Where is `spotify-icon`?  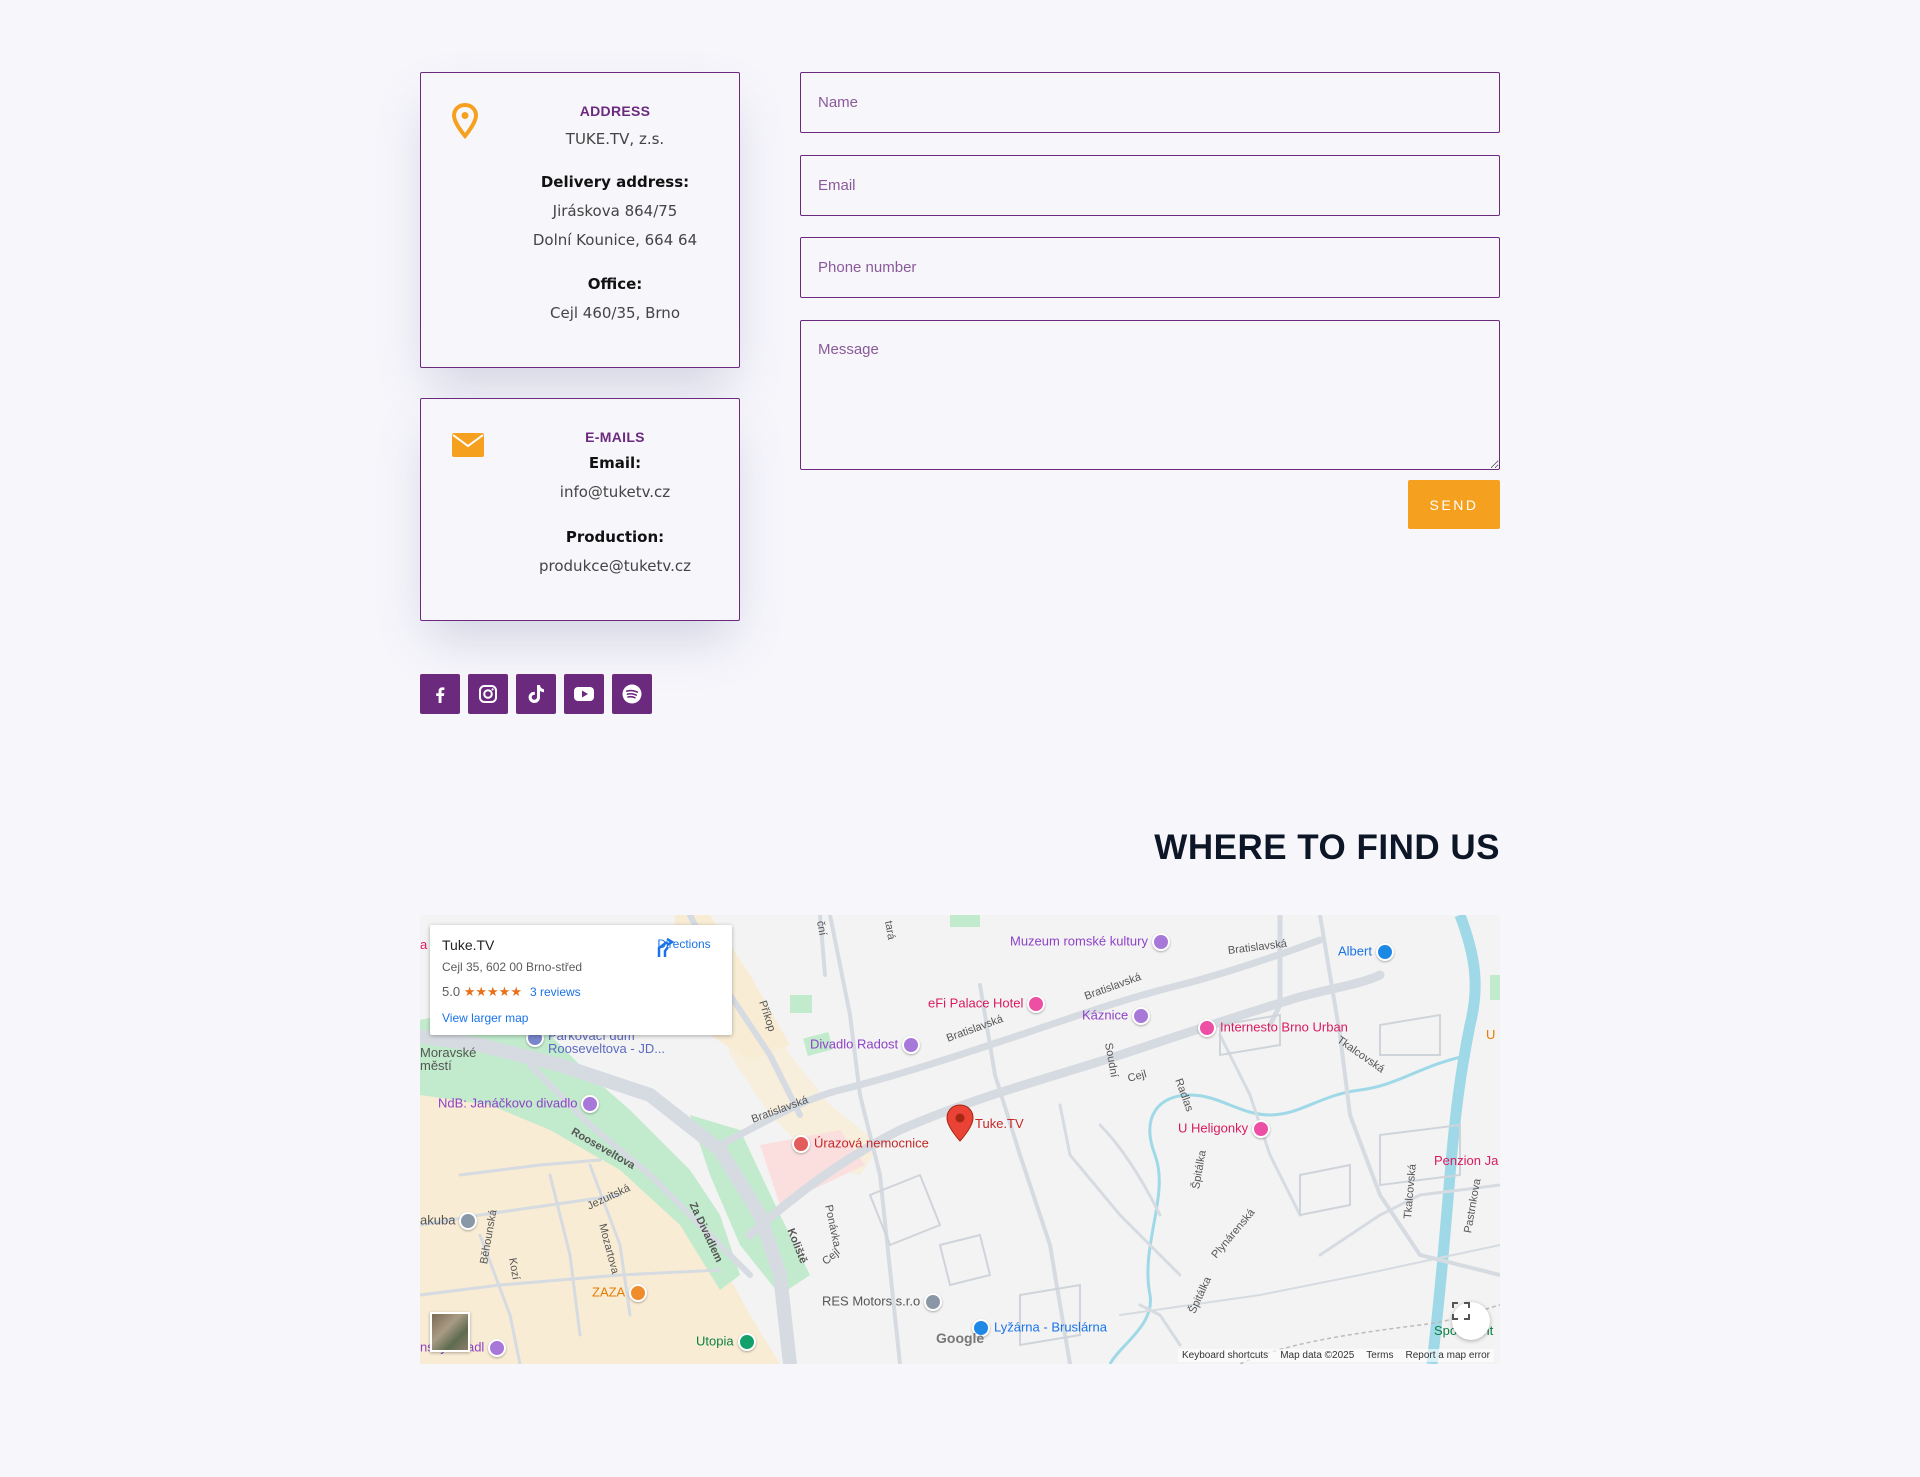
spotify-icon is located at coordinates (632, 694).